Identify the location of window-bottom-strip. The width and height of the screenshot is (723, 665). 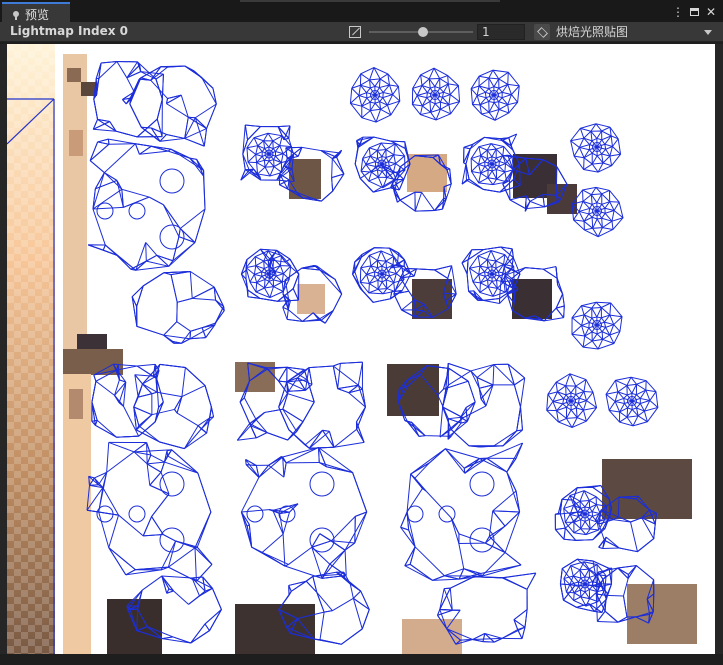
(361, 659).